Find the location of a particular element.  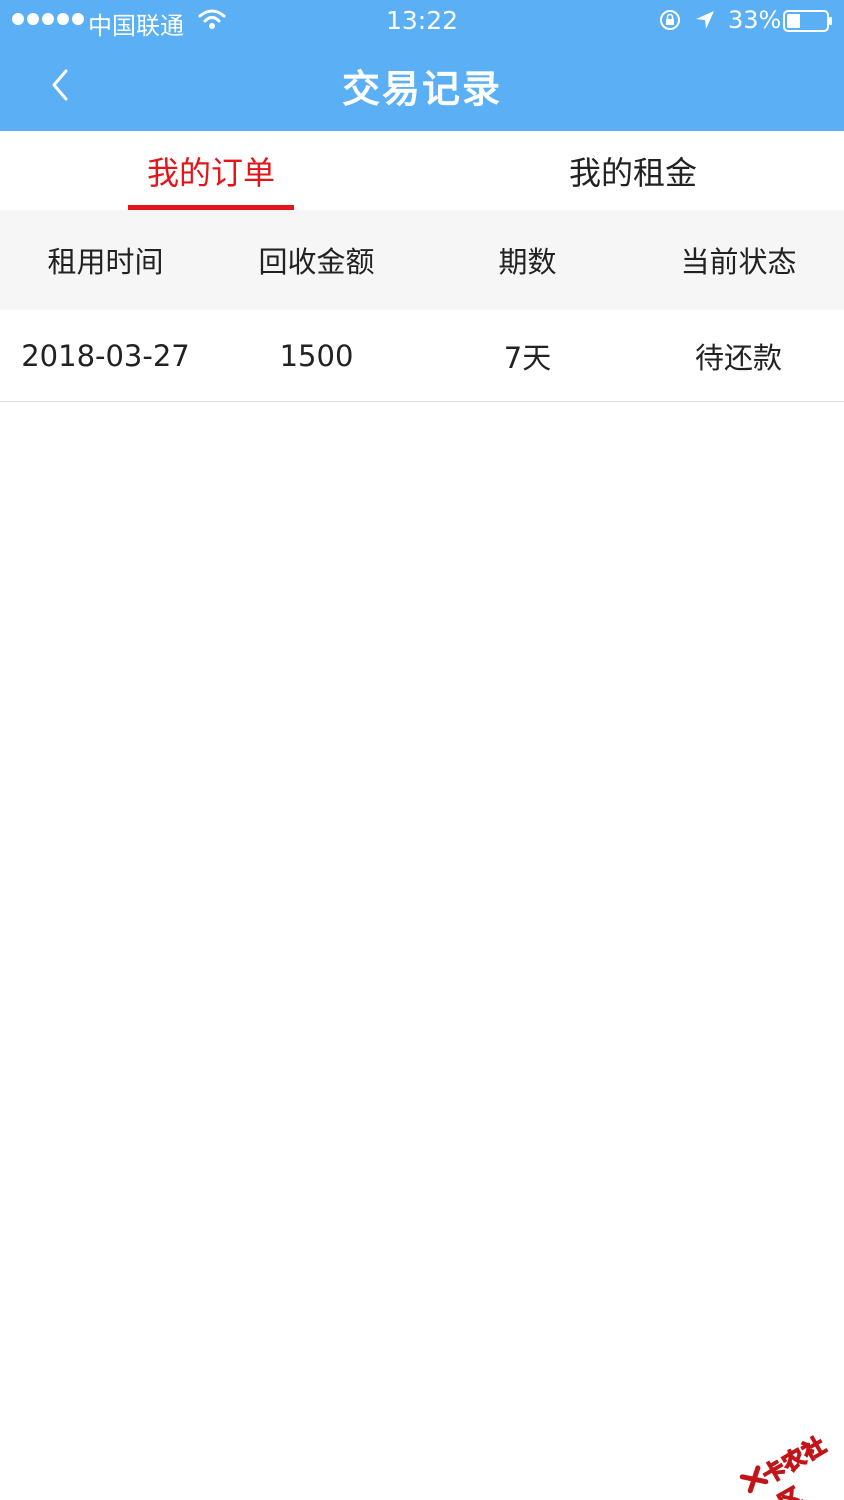

tab-label: 我的租金 is located at coordinates (632, 172).